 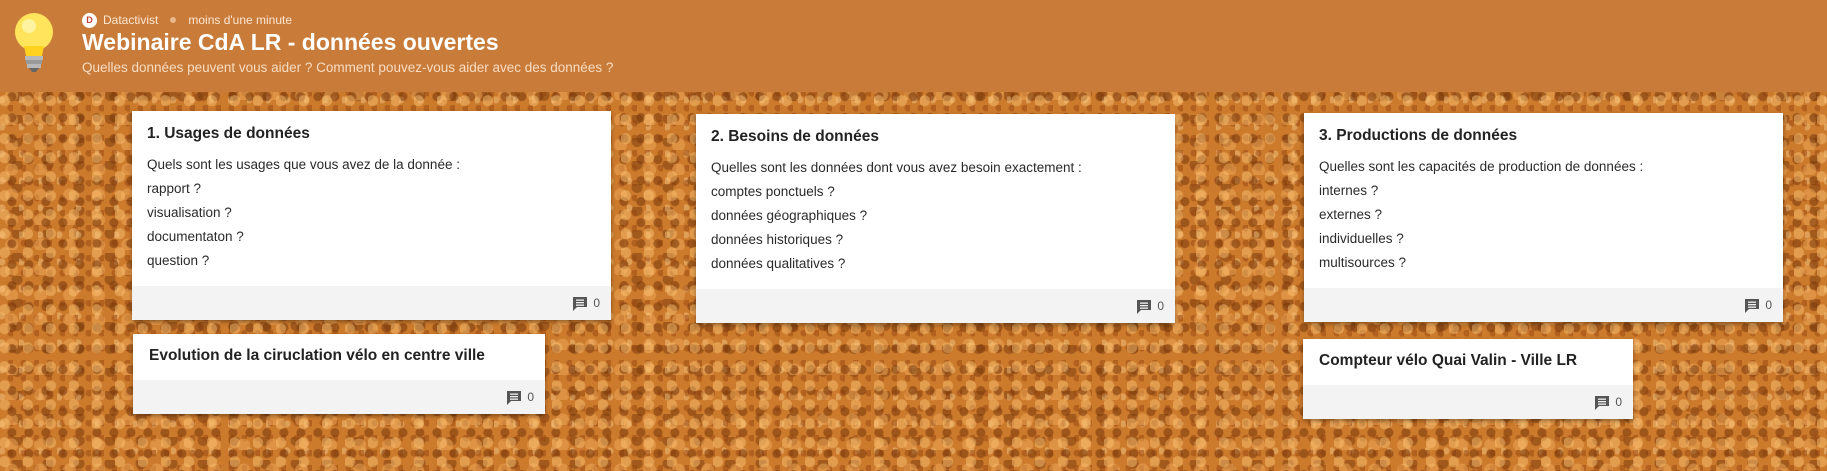 I want to click on lightbulb-icon, so click(x=34, y=42).